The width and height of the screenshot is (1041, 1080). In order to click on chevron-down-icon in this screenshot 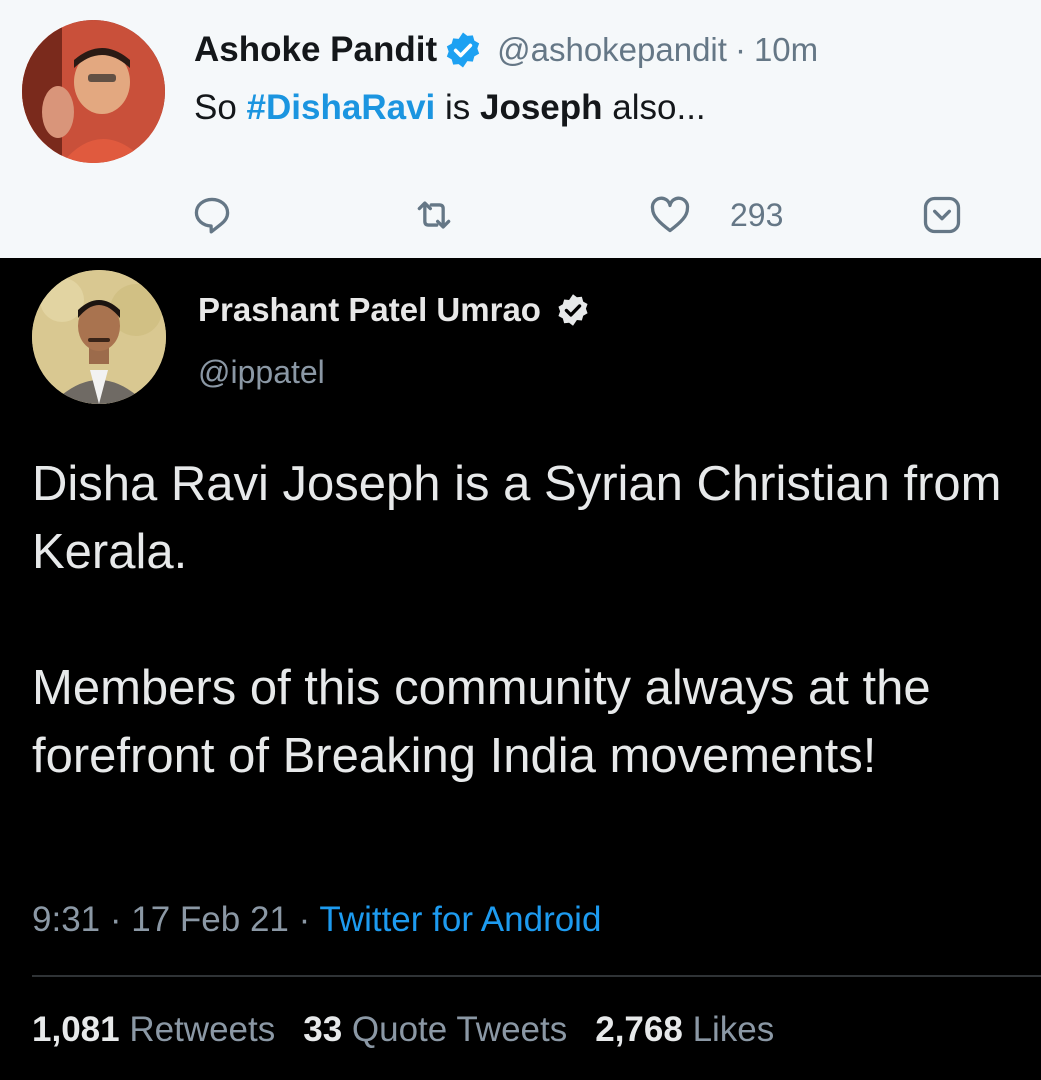, I will do `click(942, 215)`.